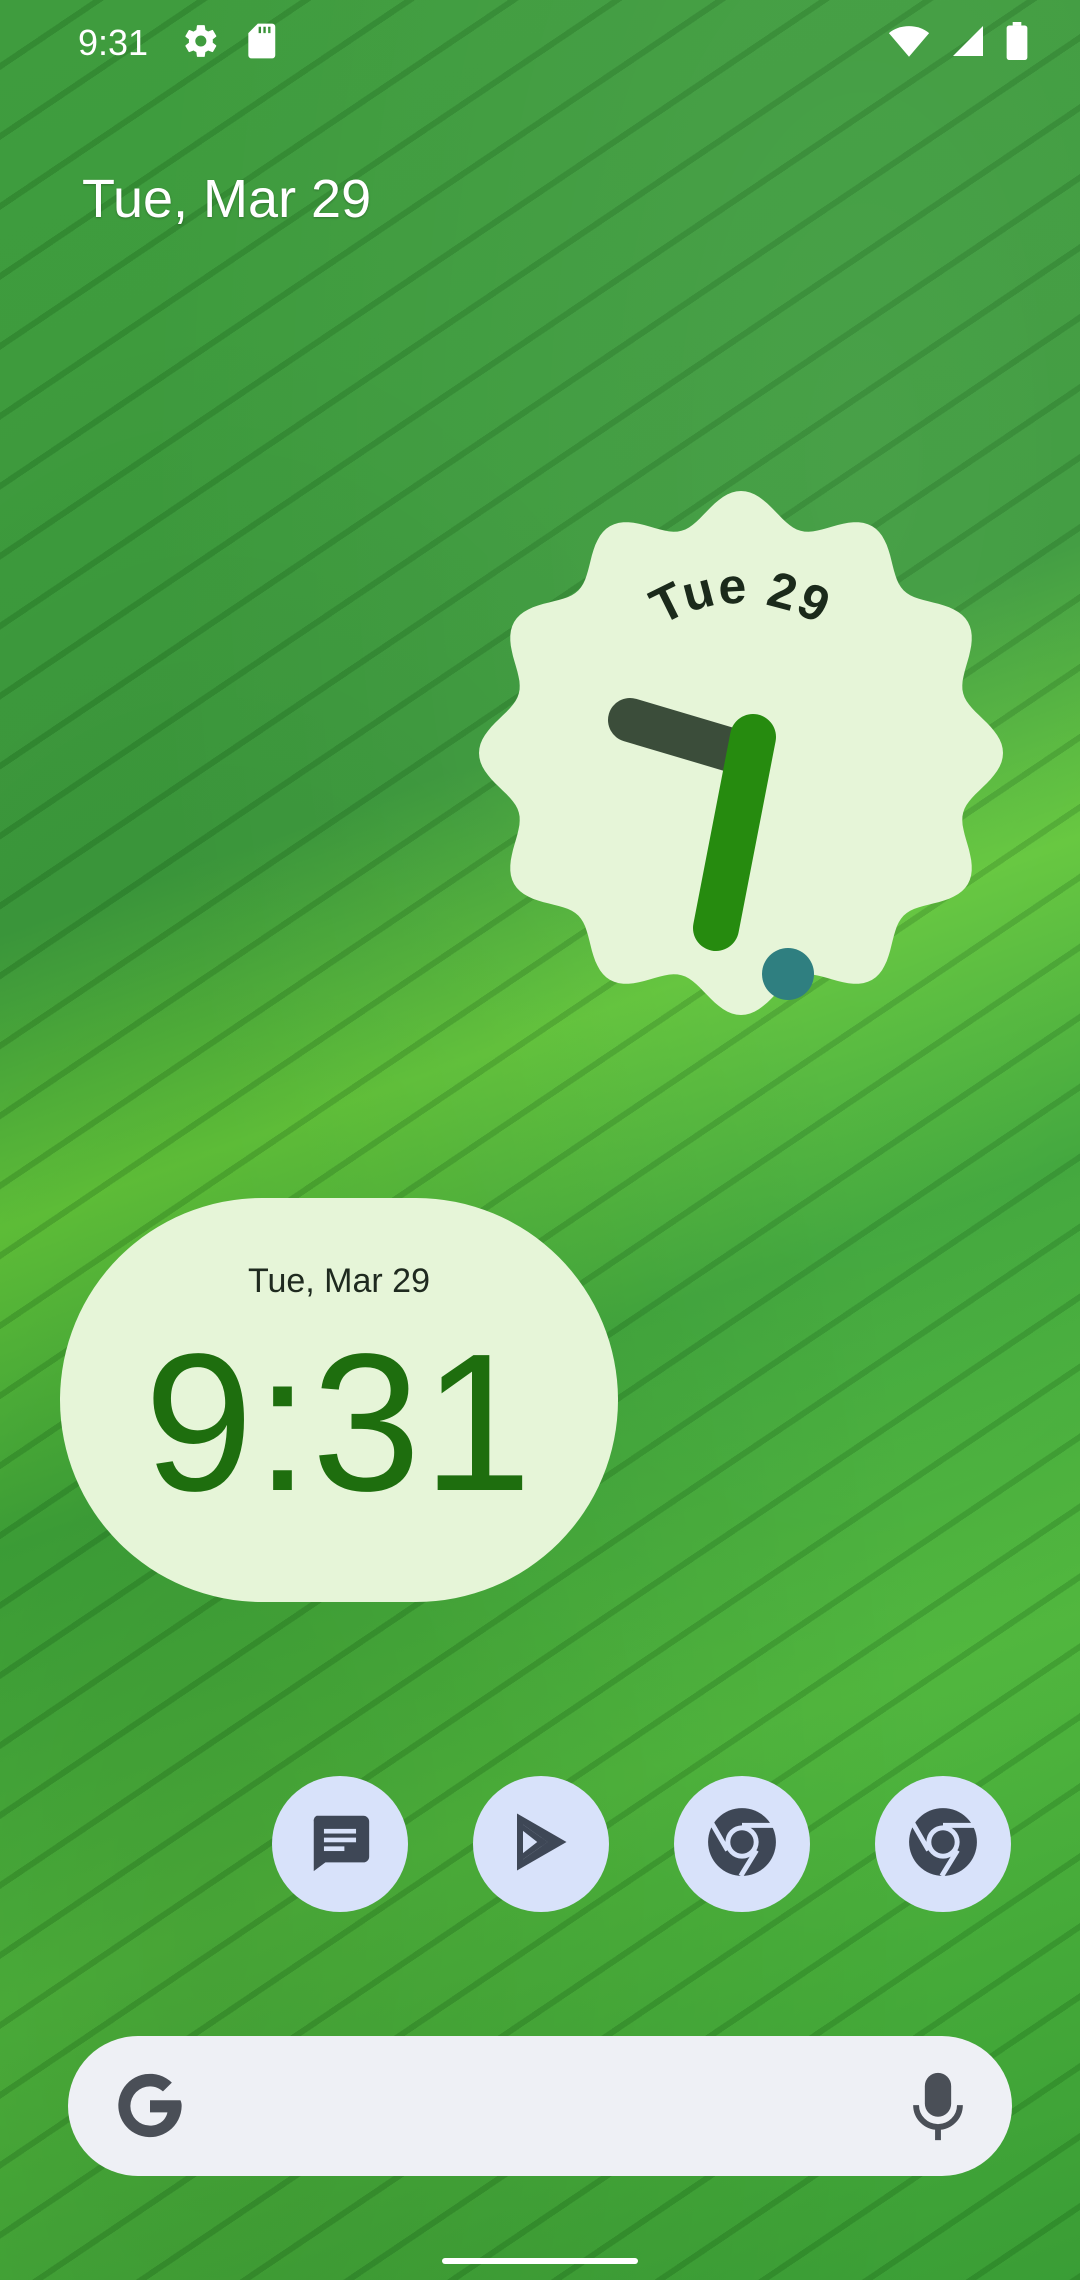 The image size is (1080, 2280). What do you see at coordinates (261, 43) in the screenshot?
I see `sd-card-icon` at bounding box center [261, 43].